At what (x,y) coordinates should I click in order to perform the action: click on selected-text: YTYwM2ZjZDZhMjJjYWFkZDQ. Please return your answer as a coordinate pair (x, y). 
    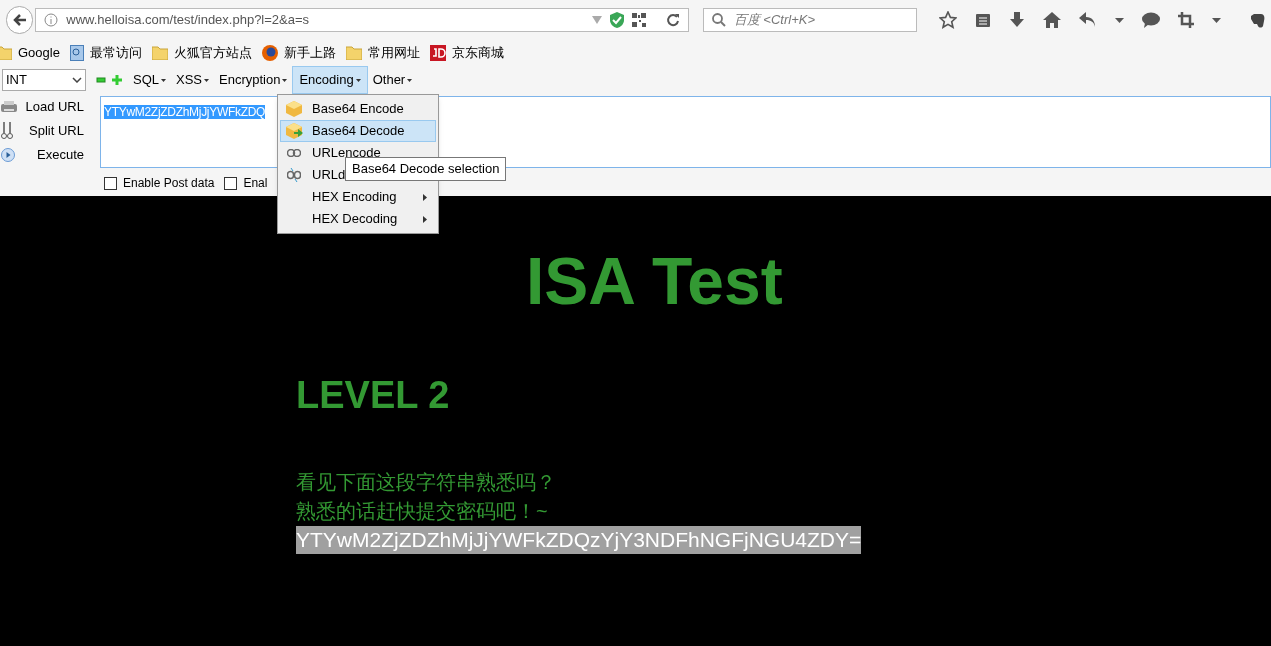
    Looking at the image, I should click on (185, 112).